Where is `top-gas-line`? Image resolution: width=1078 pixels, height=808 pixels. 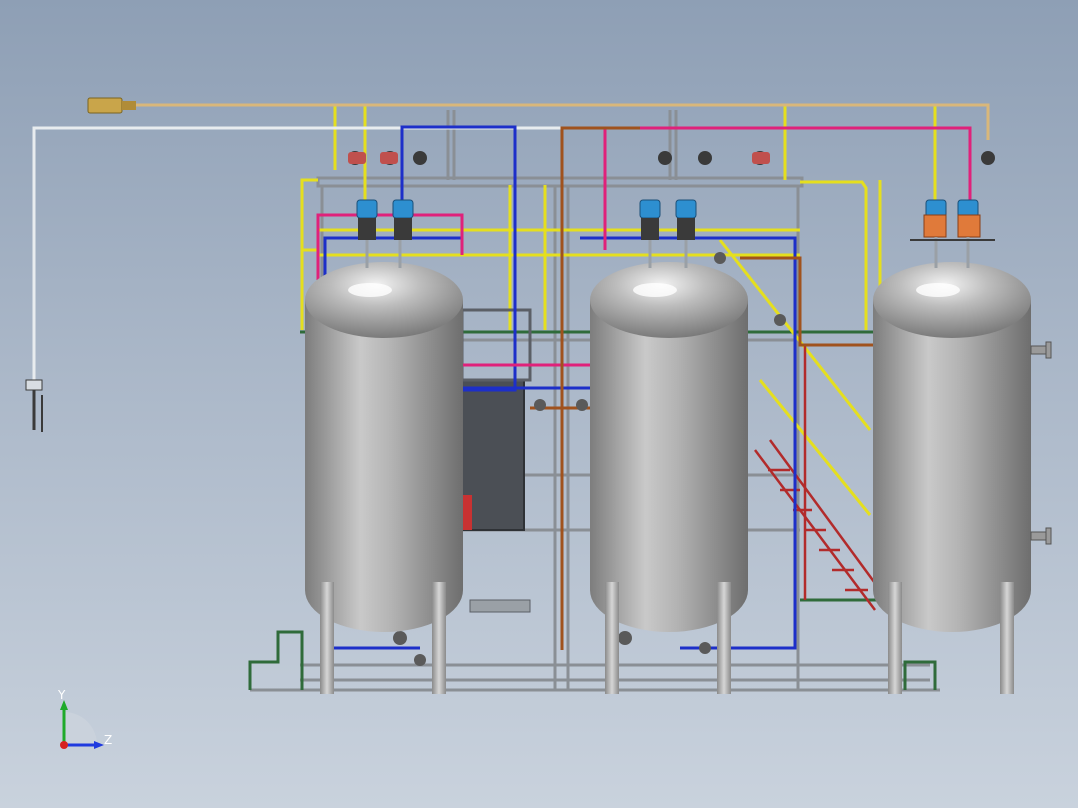
top-gas-line is located at coordinates (538, 118).